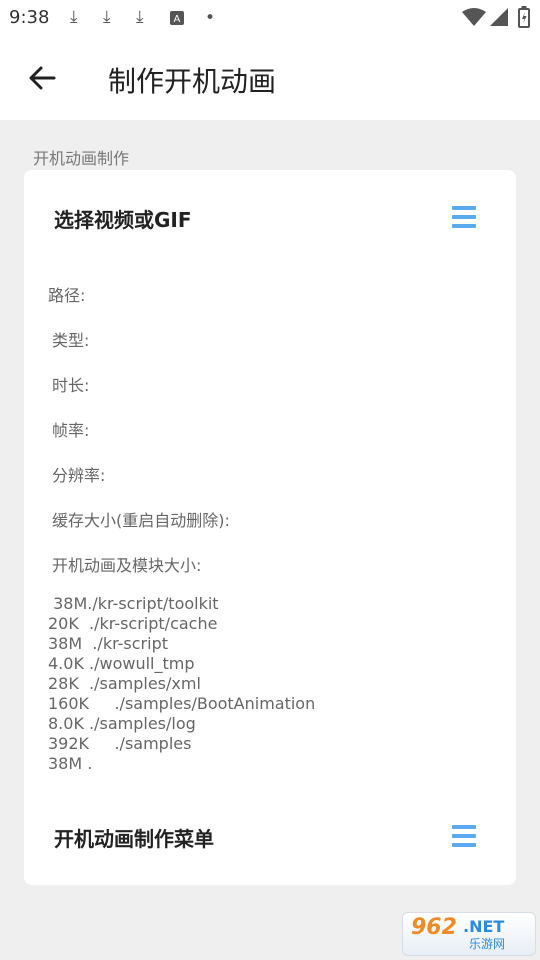 The height and width of the screenshot is (960, 540). I want to click on size-row: 38M./kr-script/toolkit, so click(133, 603).